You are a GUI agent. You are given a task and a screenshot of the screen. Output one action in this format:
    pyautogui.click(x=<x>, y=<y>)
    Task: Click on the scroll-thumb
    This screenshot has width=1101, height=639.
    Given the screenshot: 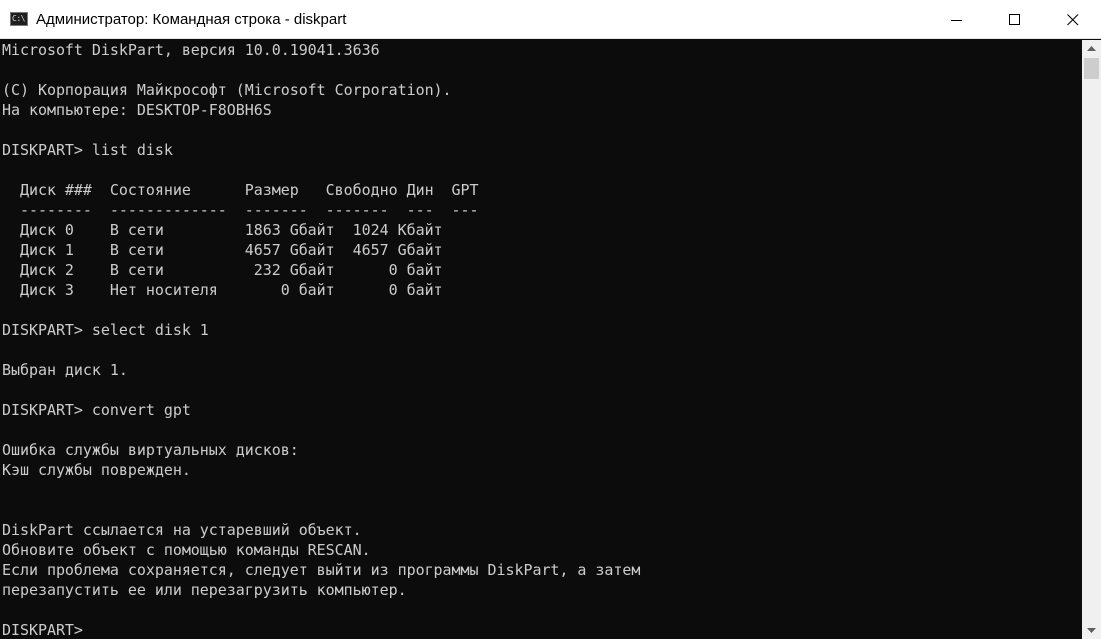 What is the action you would take?
    pyautogui.click(x=1091, y=68)
    